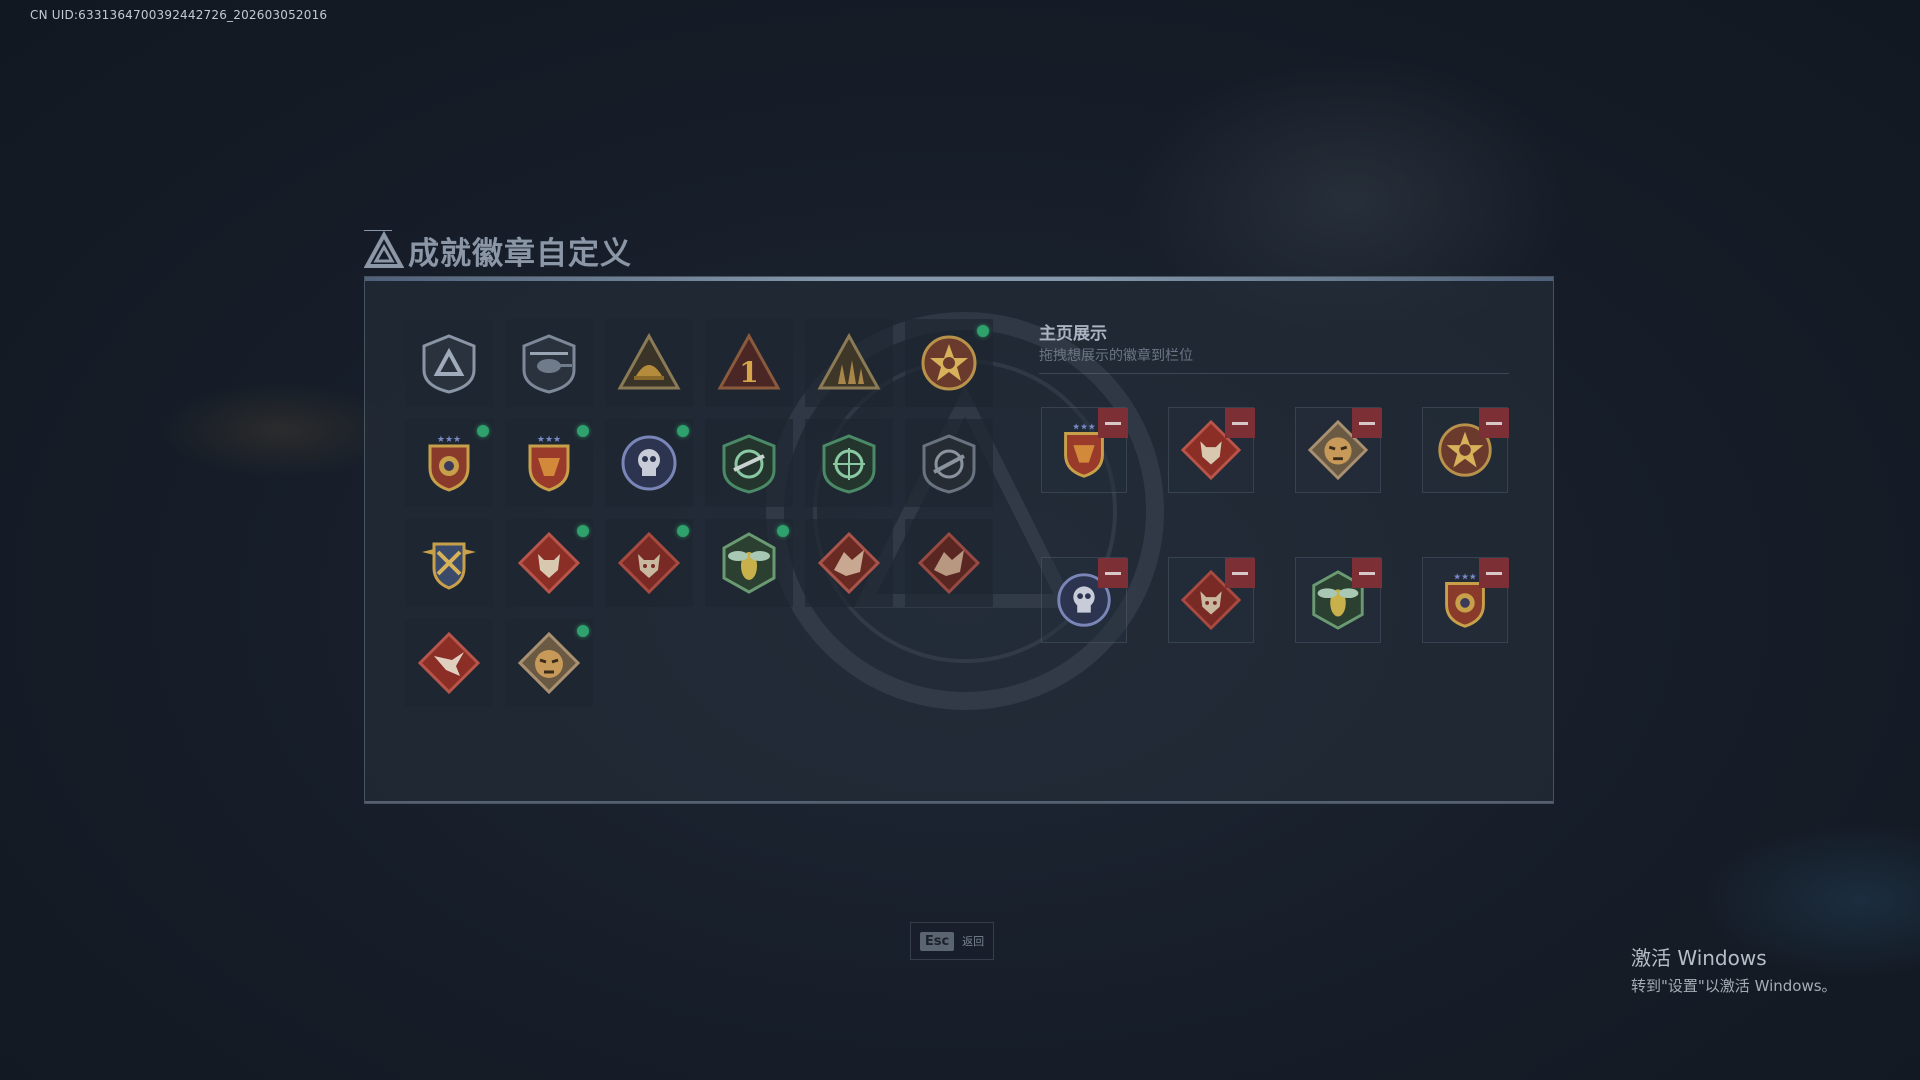 The height and width of the screenshot is (1080, 1920). I want to click on crosshair-green-badge-icon, so click(749, 464).